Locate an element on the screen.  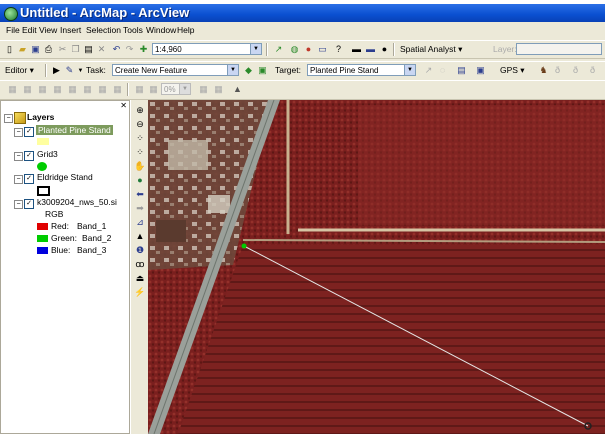
fixed-zoom-out-icon: ⁘ is located at coordinates (140, 152).